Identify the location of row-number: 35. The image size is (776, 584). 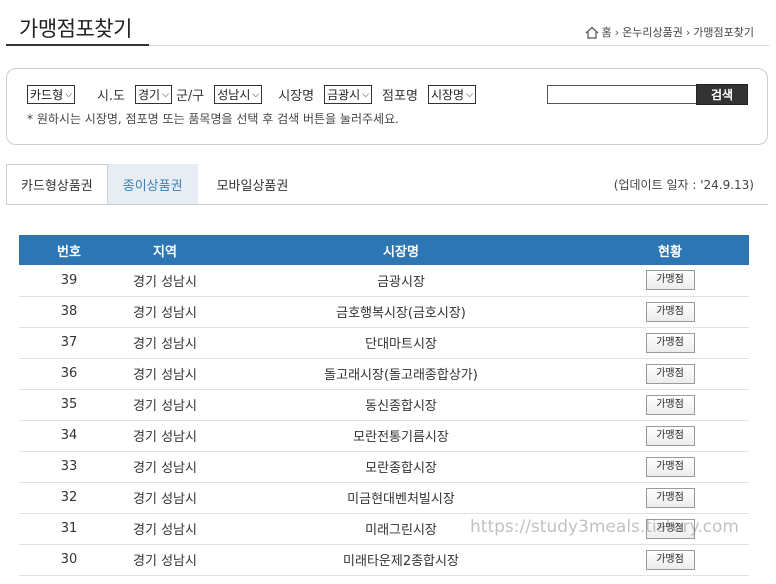
(69, 405).